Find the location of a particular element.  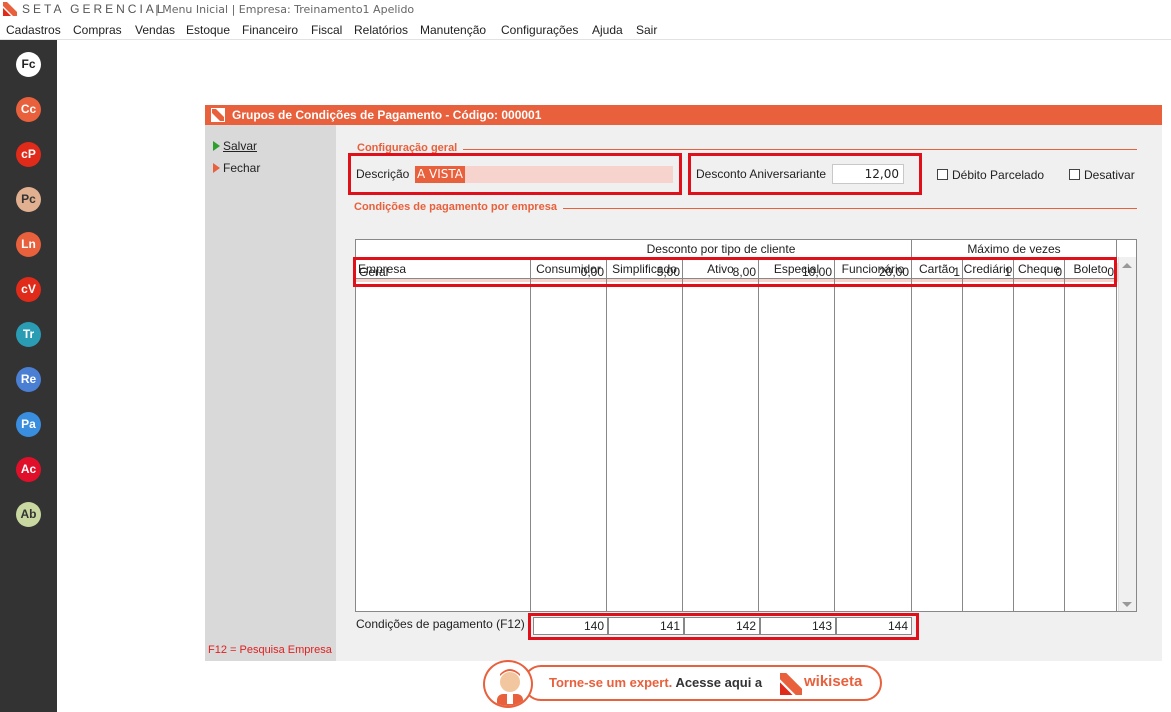

birthday-discount-input: 12,00 is located at coordinates (868, 174).